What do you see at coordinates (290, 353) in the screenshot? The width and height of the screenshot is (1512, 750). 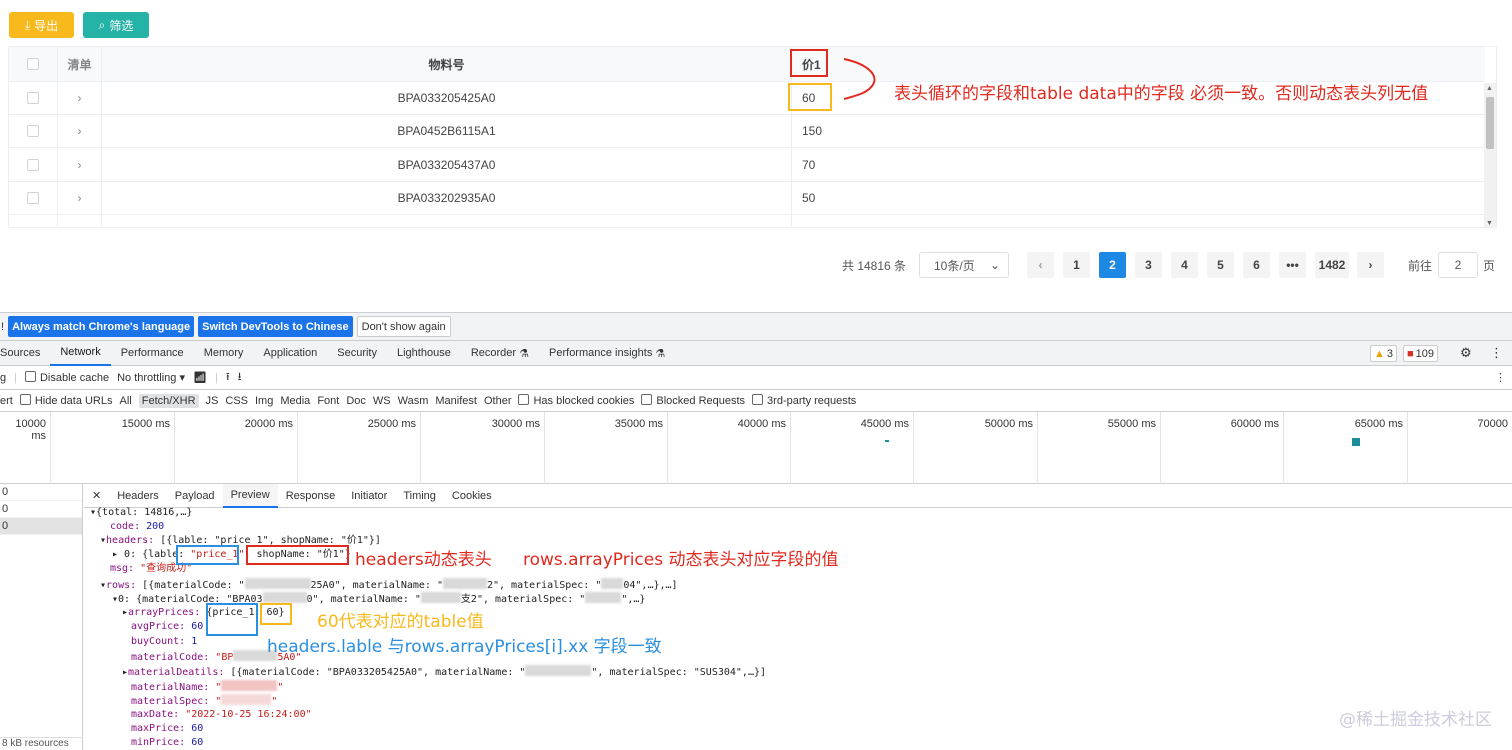 I see `tab-application: Application` at bounding box center [290, 353].